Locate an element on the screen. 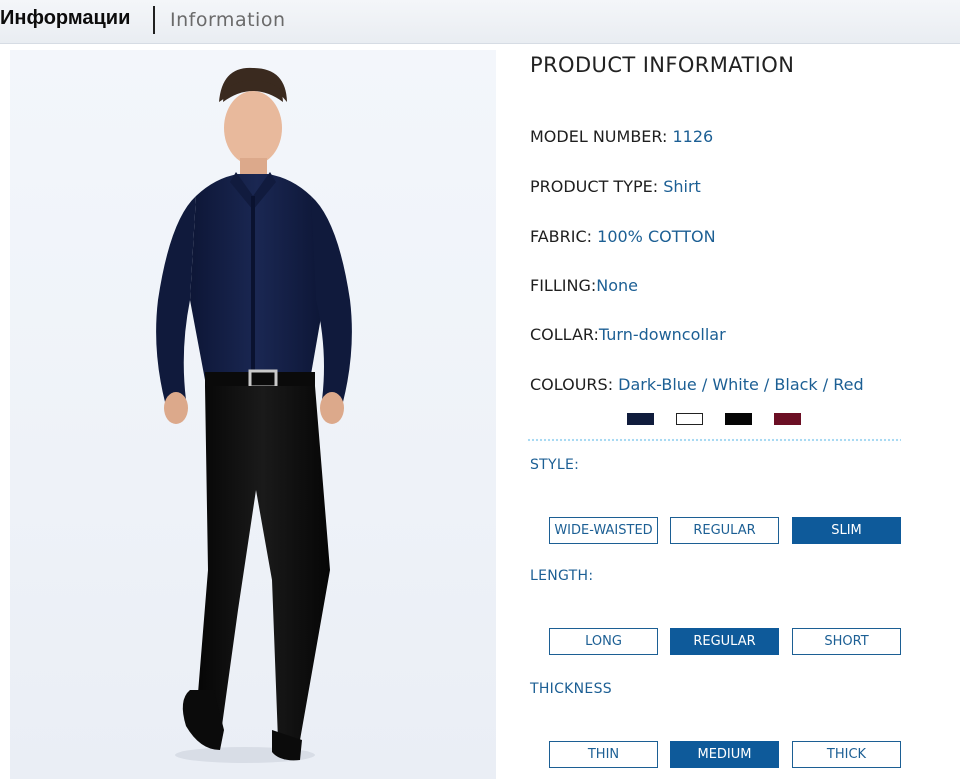  spec-fabric: FABRIC: 100% COTTON is located at coordinates (623, 236).